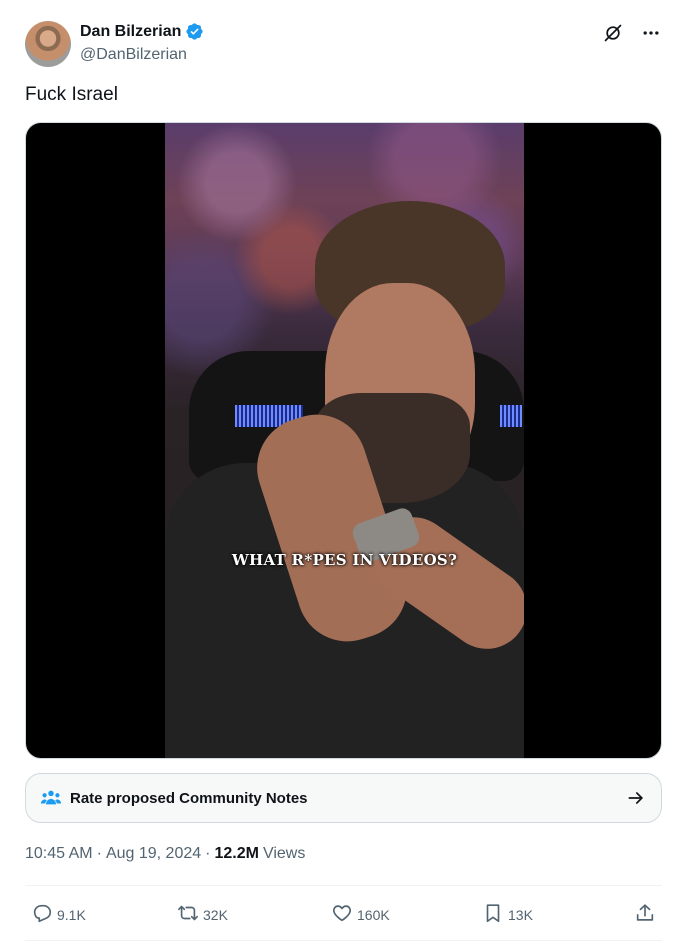 Image resolution: width=684 pixels, height=944 pixels. I want to click on bookmark-icon, so click(493, 914).